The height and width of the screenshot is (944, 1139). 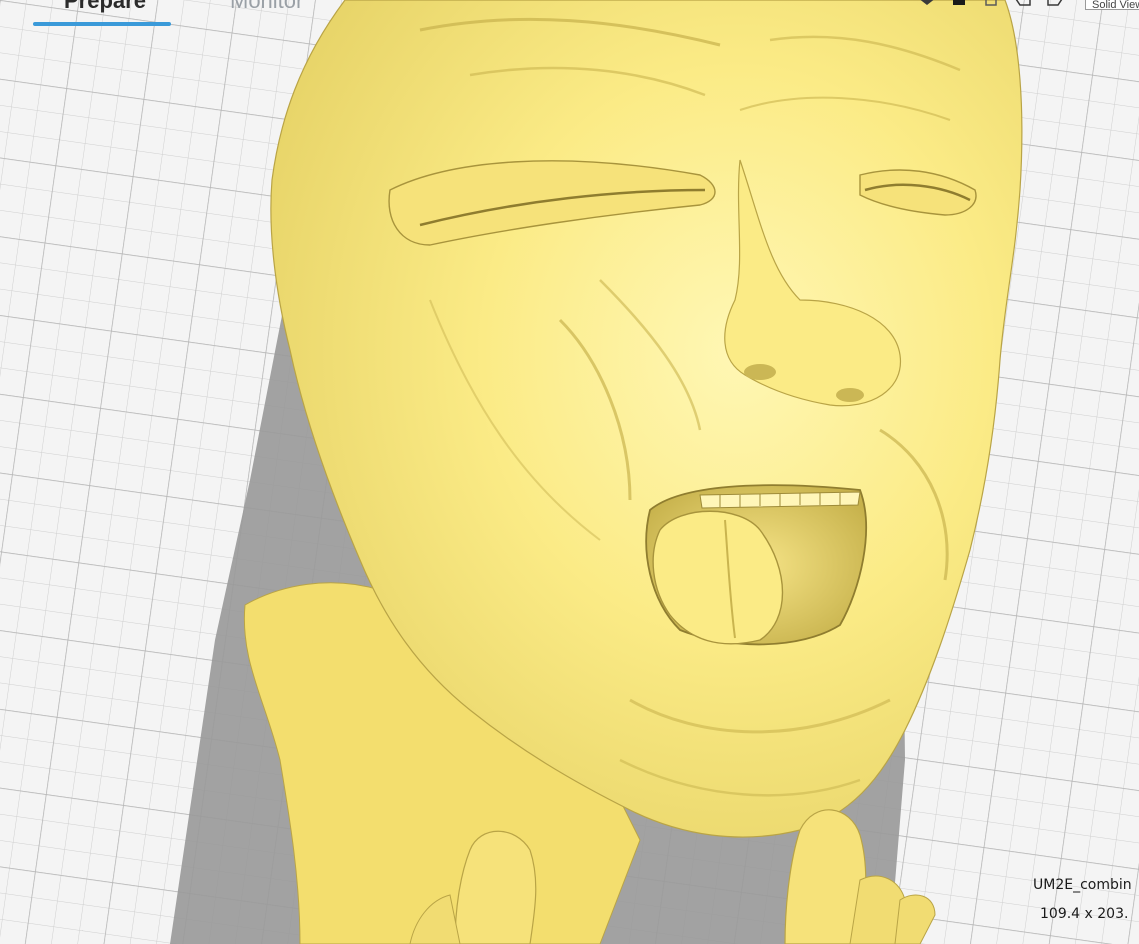 I want to click on object-name: UM2E_combin, so click(x=1082, y=885).